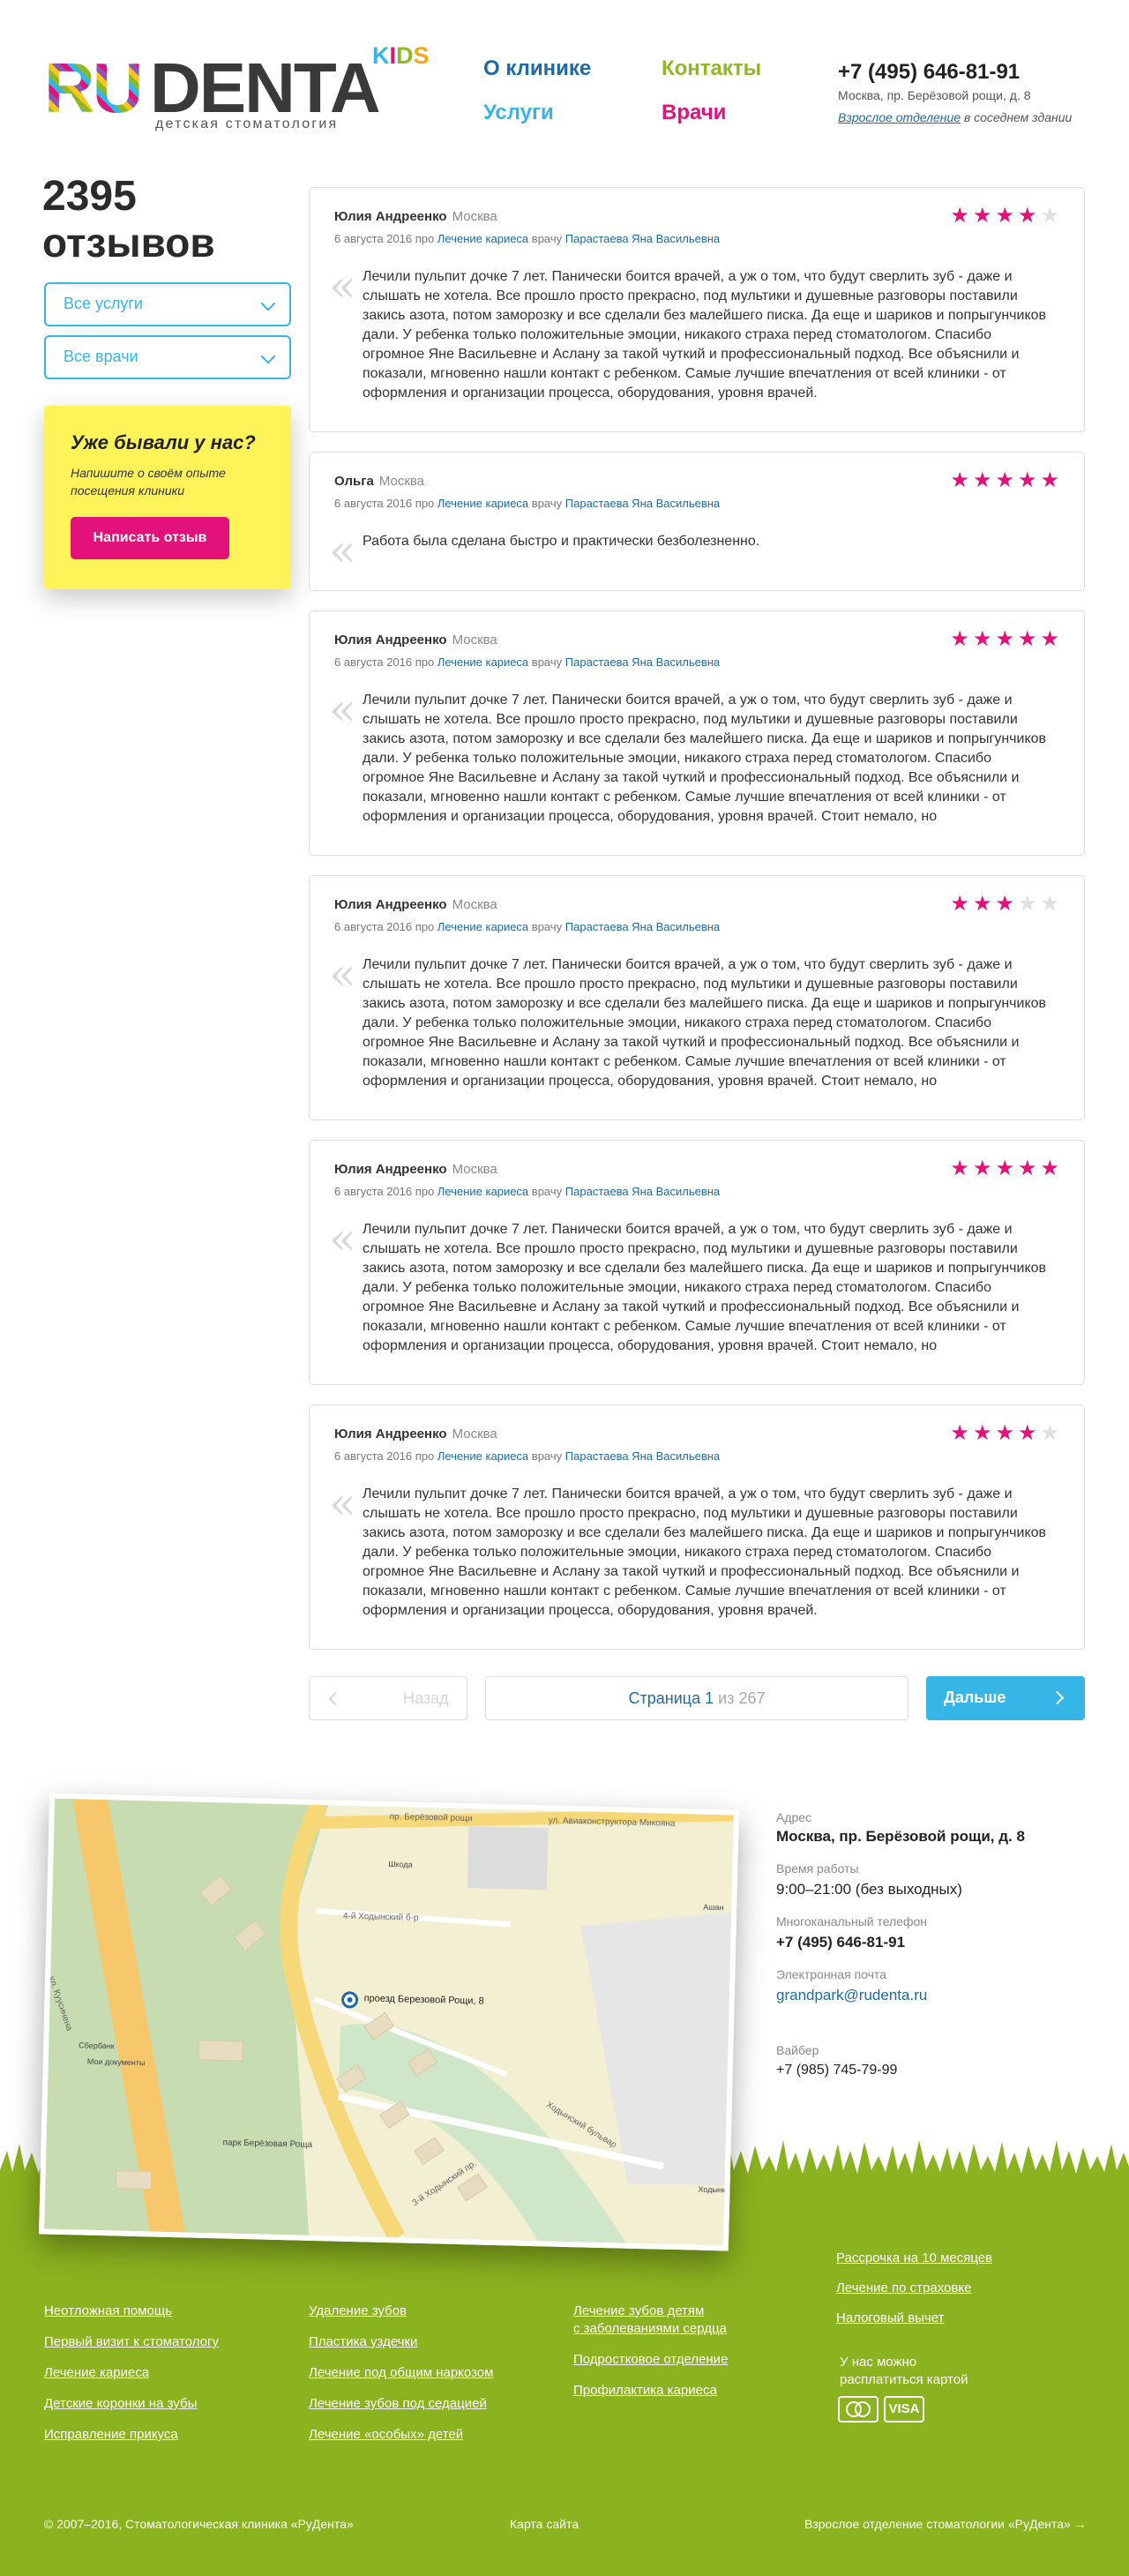 The width and height of the screenshot is (1129, 2576). Describe the element at coordinates (129, 243) in the screenshot. I see `reviews-count-label: отзывов` at that location.